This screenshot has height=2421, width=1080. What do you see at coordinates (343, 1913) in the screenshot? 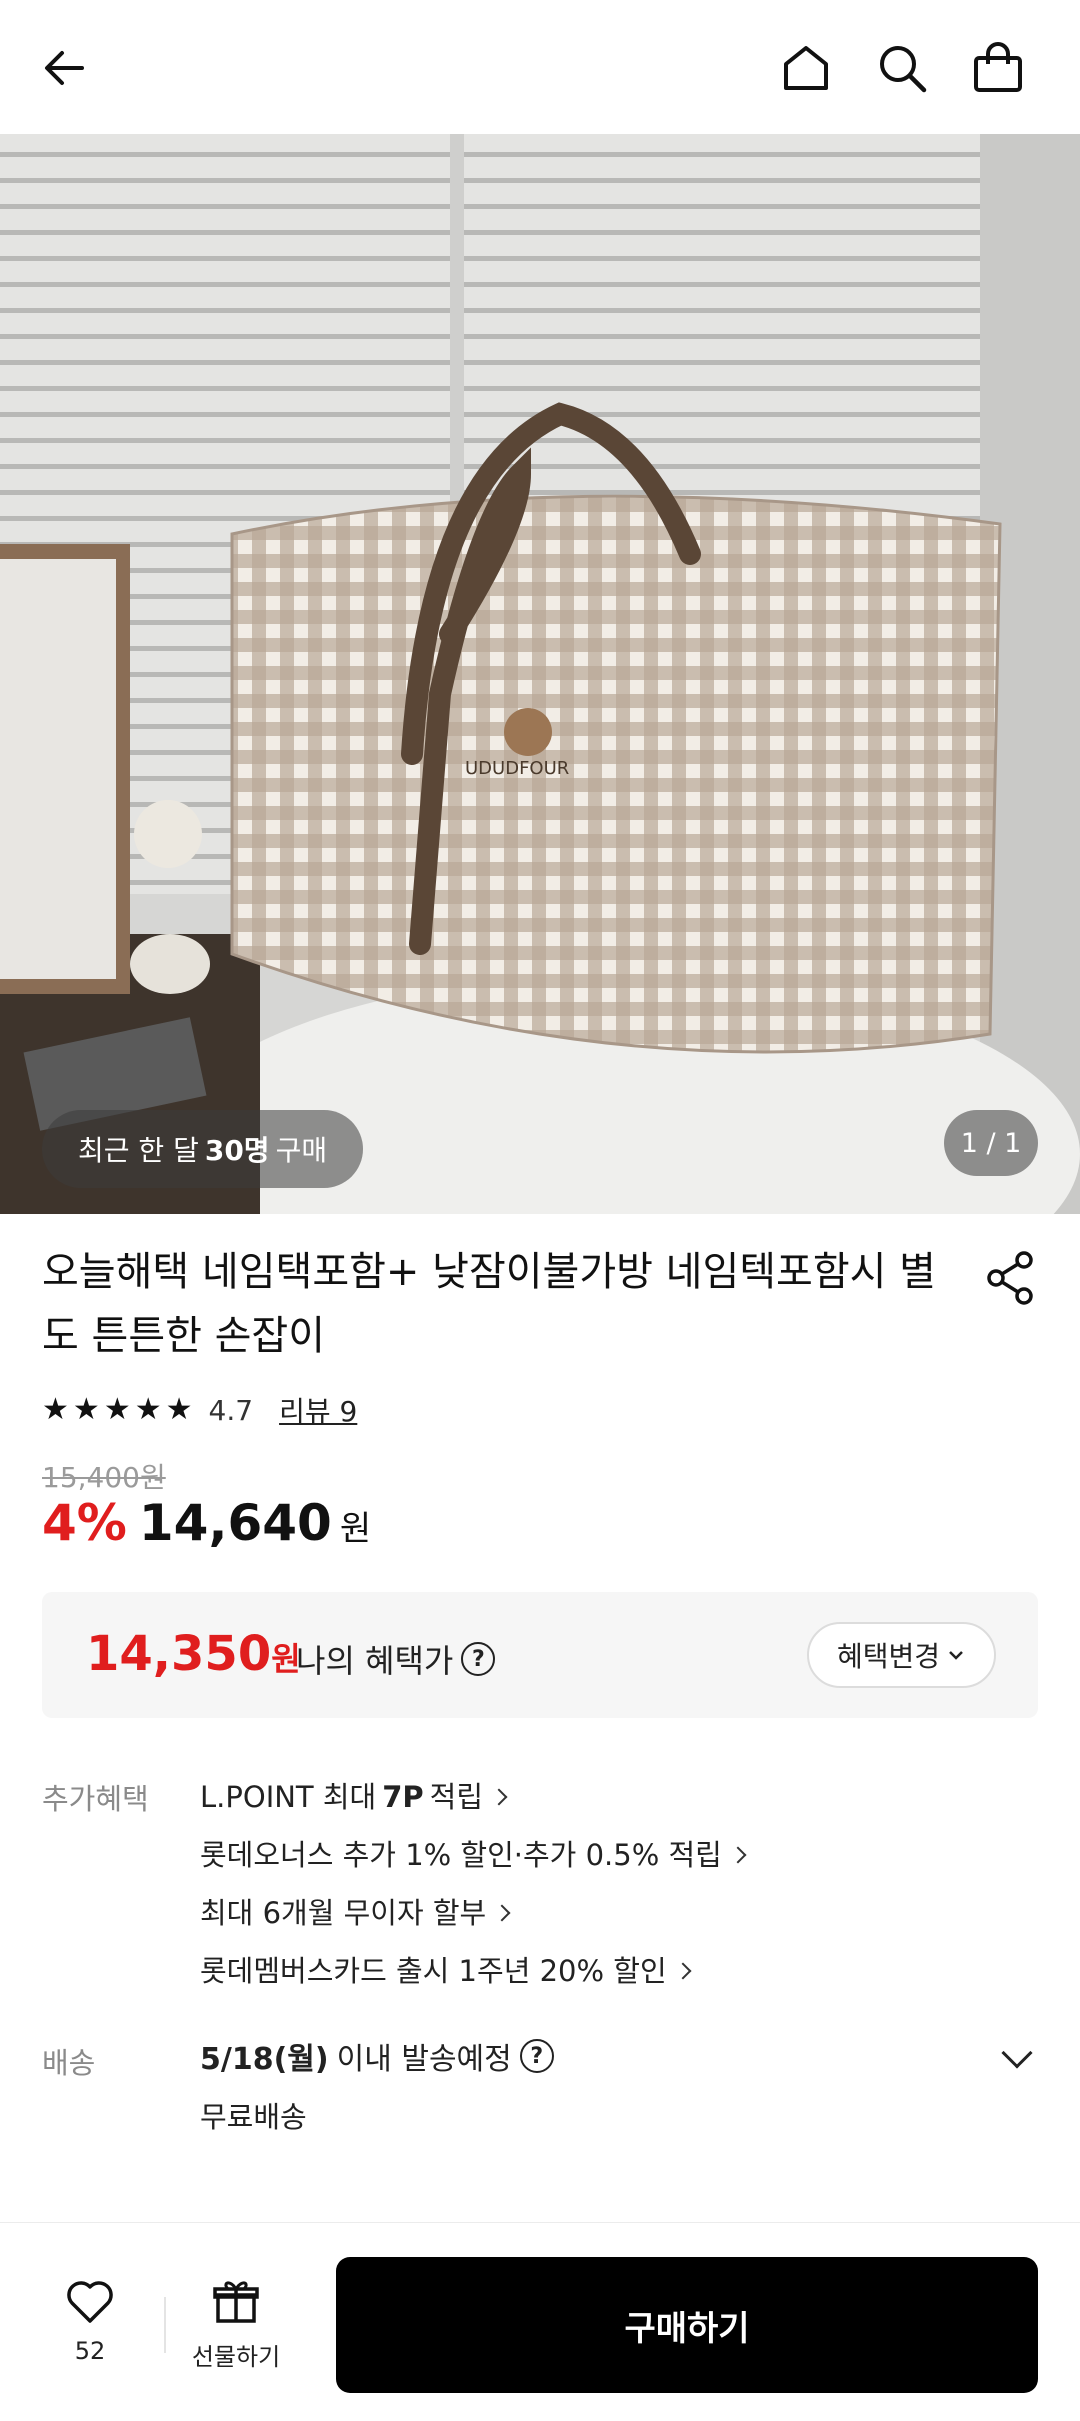
I see `extra-benefit-text: 최대 6개월 무이자 할부` at bounding box center [343, 1913].